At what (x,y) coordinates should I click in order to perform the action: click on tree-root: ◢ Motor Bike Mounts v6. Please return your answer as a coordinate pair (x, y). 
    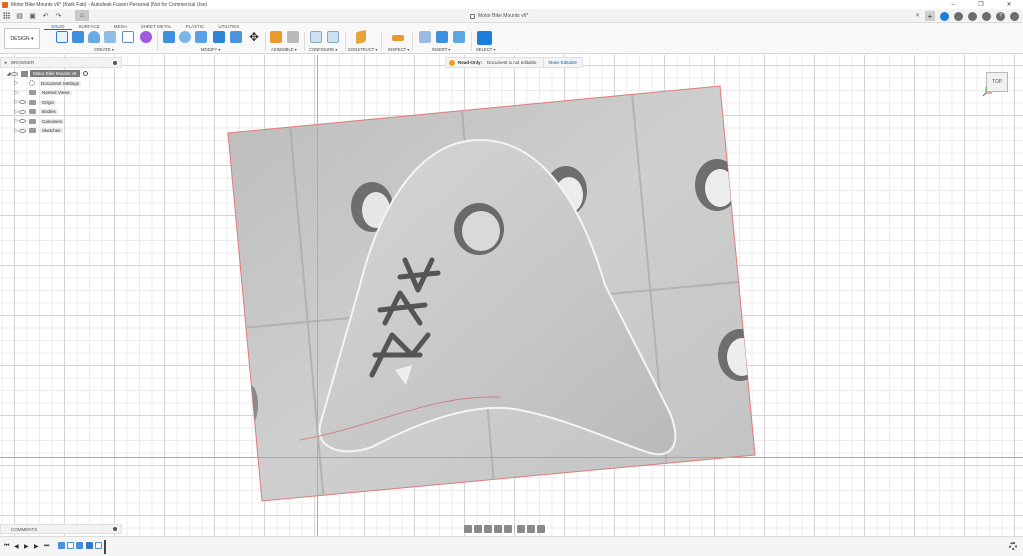
    Looking at the image, I should click on (47, 73).